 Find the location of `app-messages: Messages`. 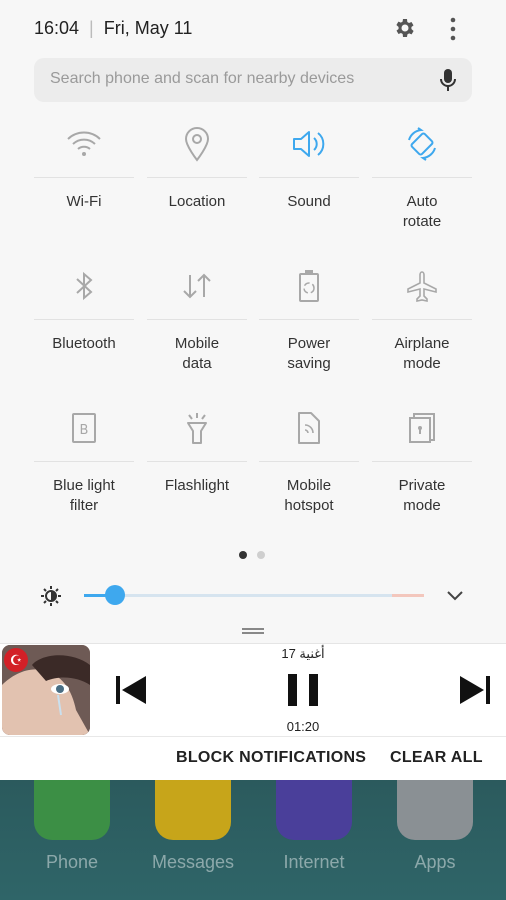

app-messages: Messages is located at coordinates (193, 826).